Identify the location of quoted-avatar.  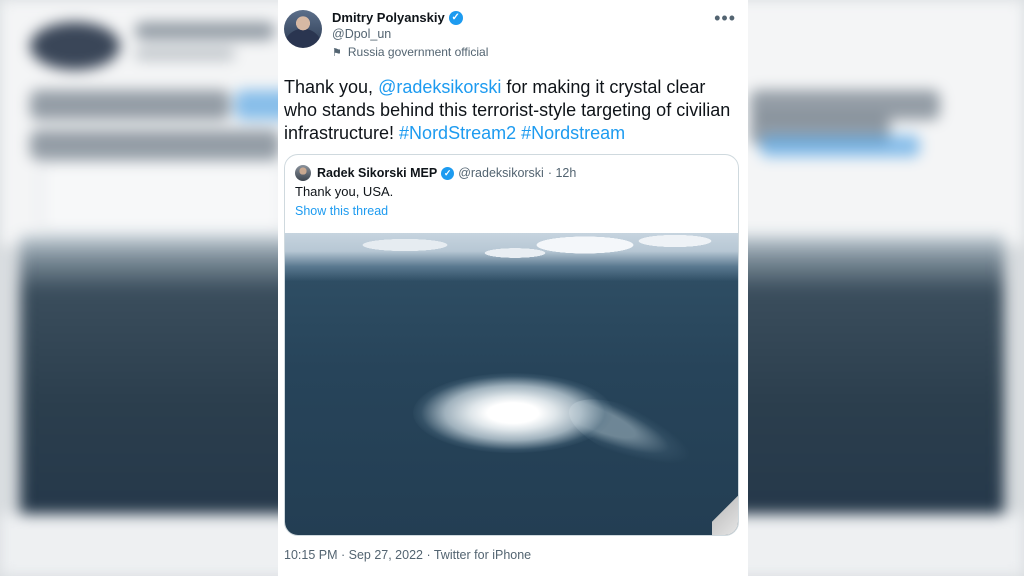
(303, 173).